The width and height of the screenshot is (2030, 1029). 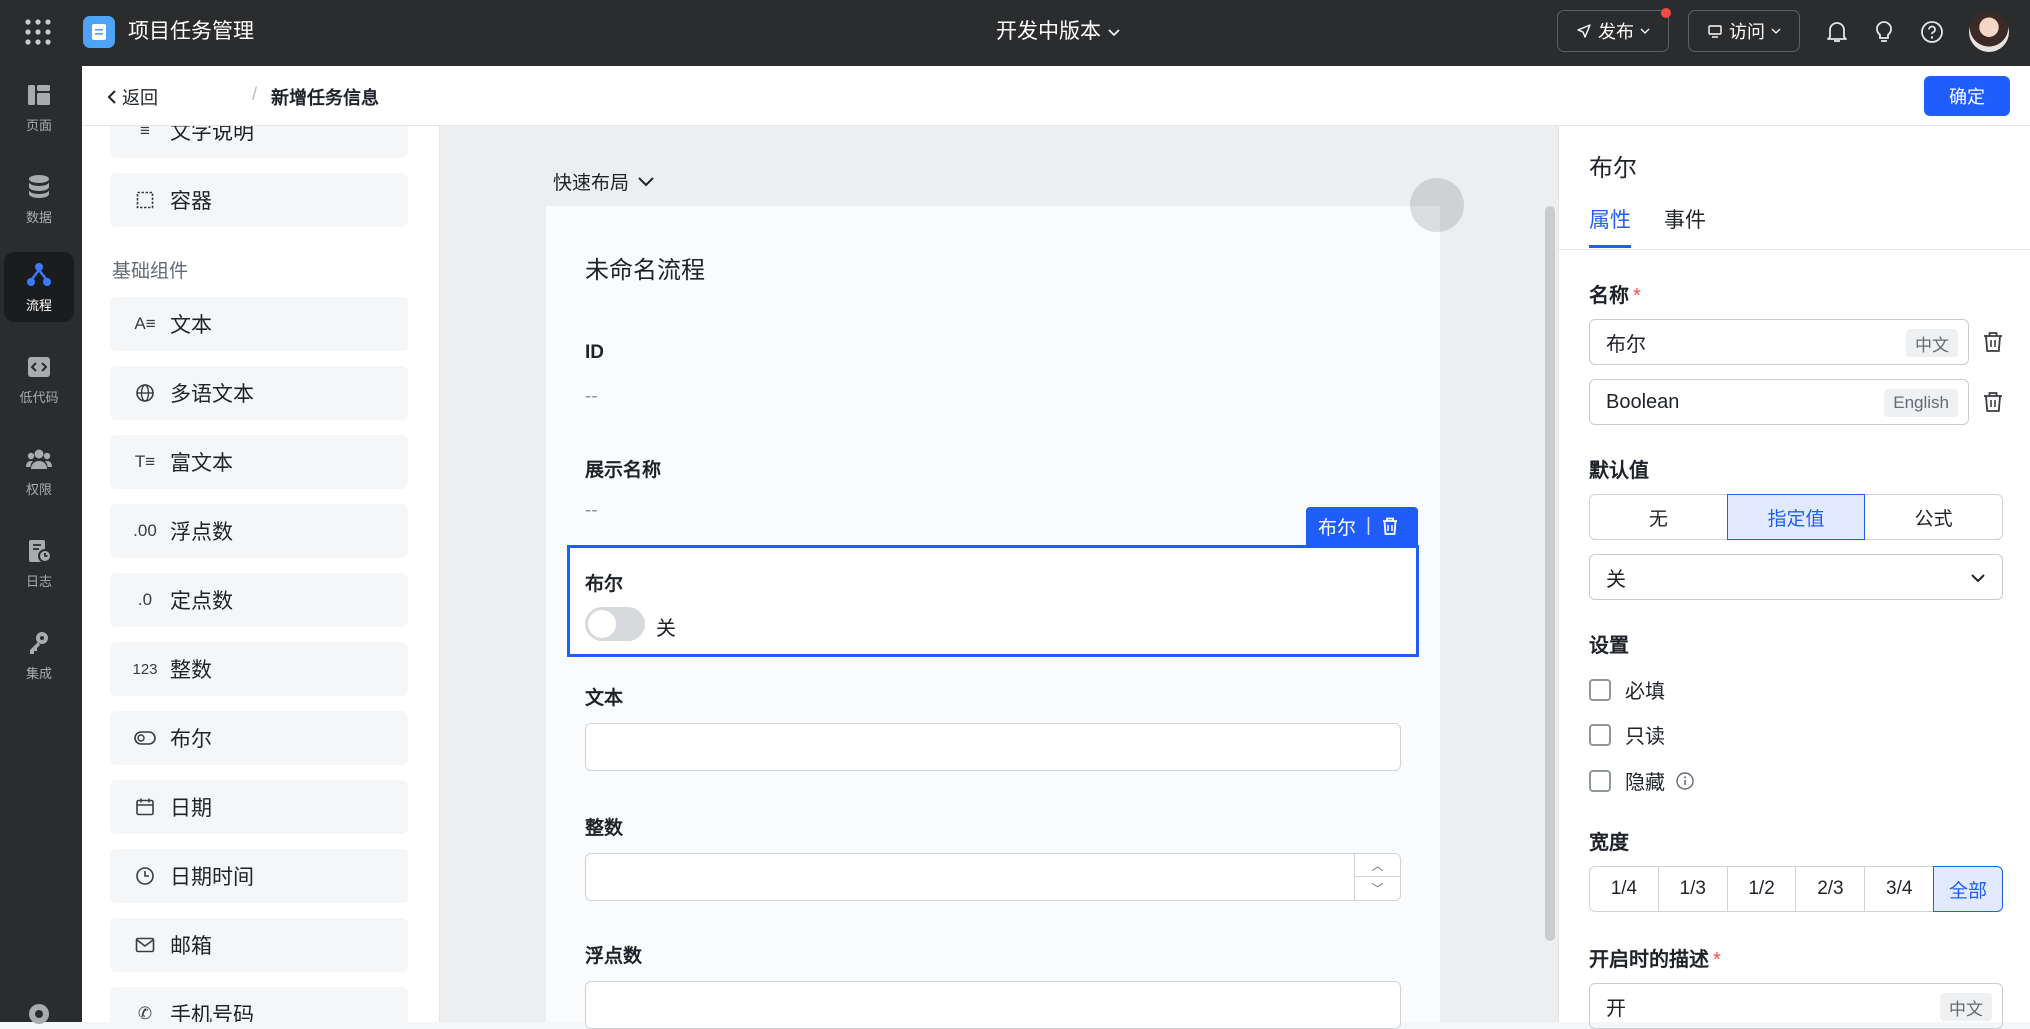 What do you see at coordinates (1645, 692) in the screenshot?
I see `required-checkbox-label: 必填` at bounding box center [1645, 692].